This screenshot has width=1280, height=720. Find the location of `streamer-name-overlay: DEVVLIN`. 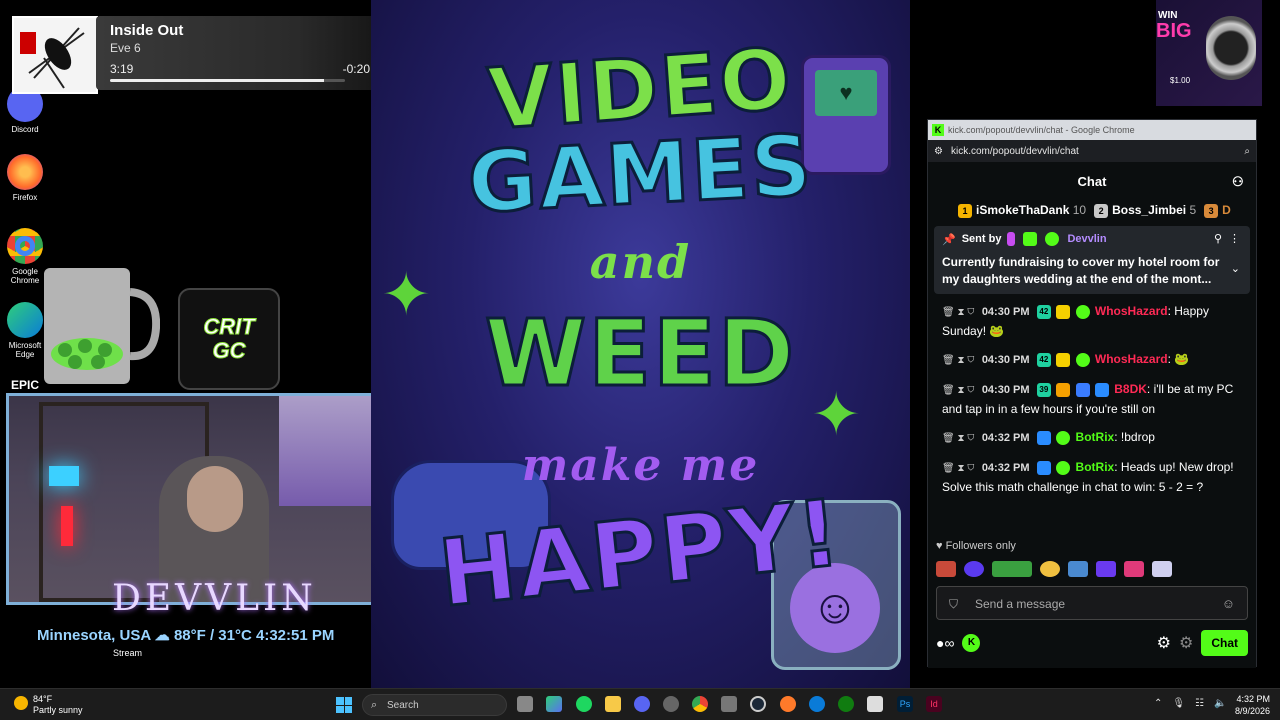

streamer-name-overlay: DEVVLIN is located at coordinates (214, 598).